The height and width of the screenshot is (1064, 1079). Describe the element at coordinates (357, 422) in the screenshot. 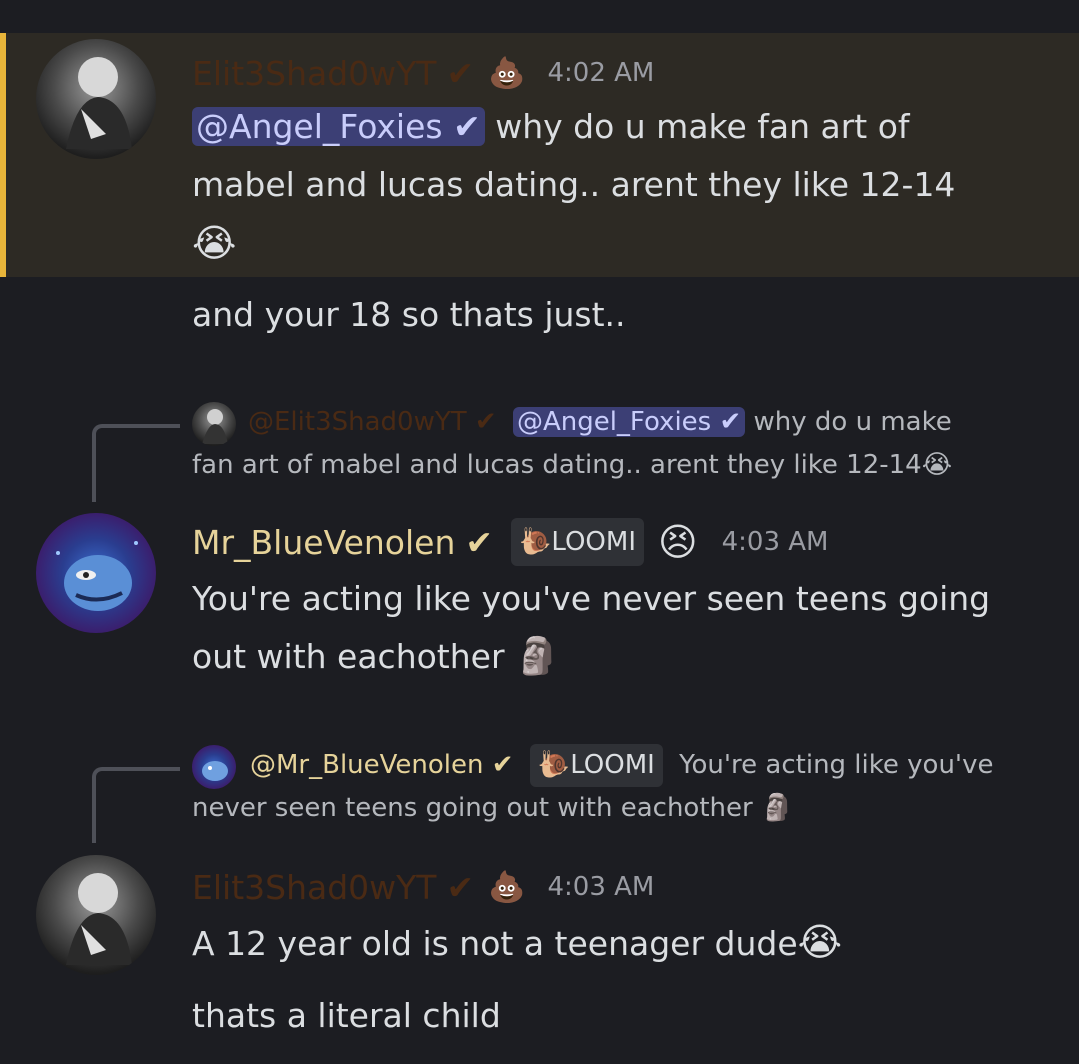

I see `reply-author: @Elit3Shad0wYT` at that location.